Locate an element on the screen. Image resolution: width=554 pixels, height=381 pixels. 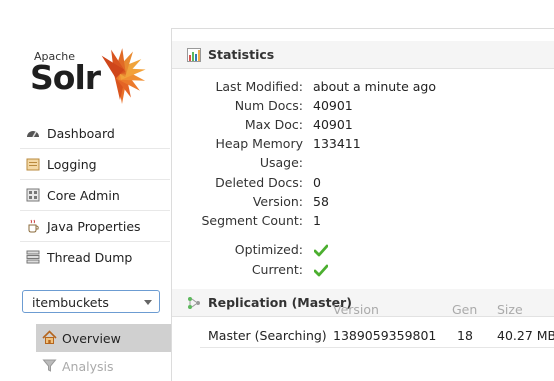
stat-row: Num Docs: 40901 is located at coordinates (363, 107).